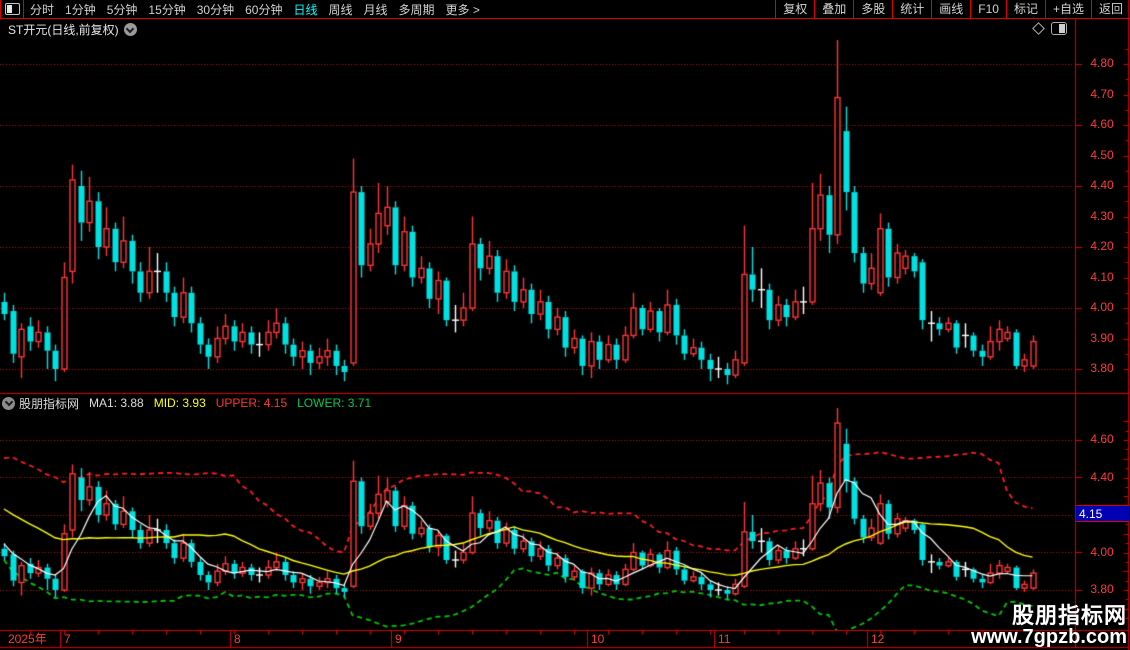  What do you see at coordinates (305, 9) in the screenshot?
I see `menu-daily: 日线` at bounding box center [305, 9].